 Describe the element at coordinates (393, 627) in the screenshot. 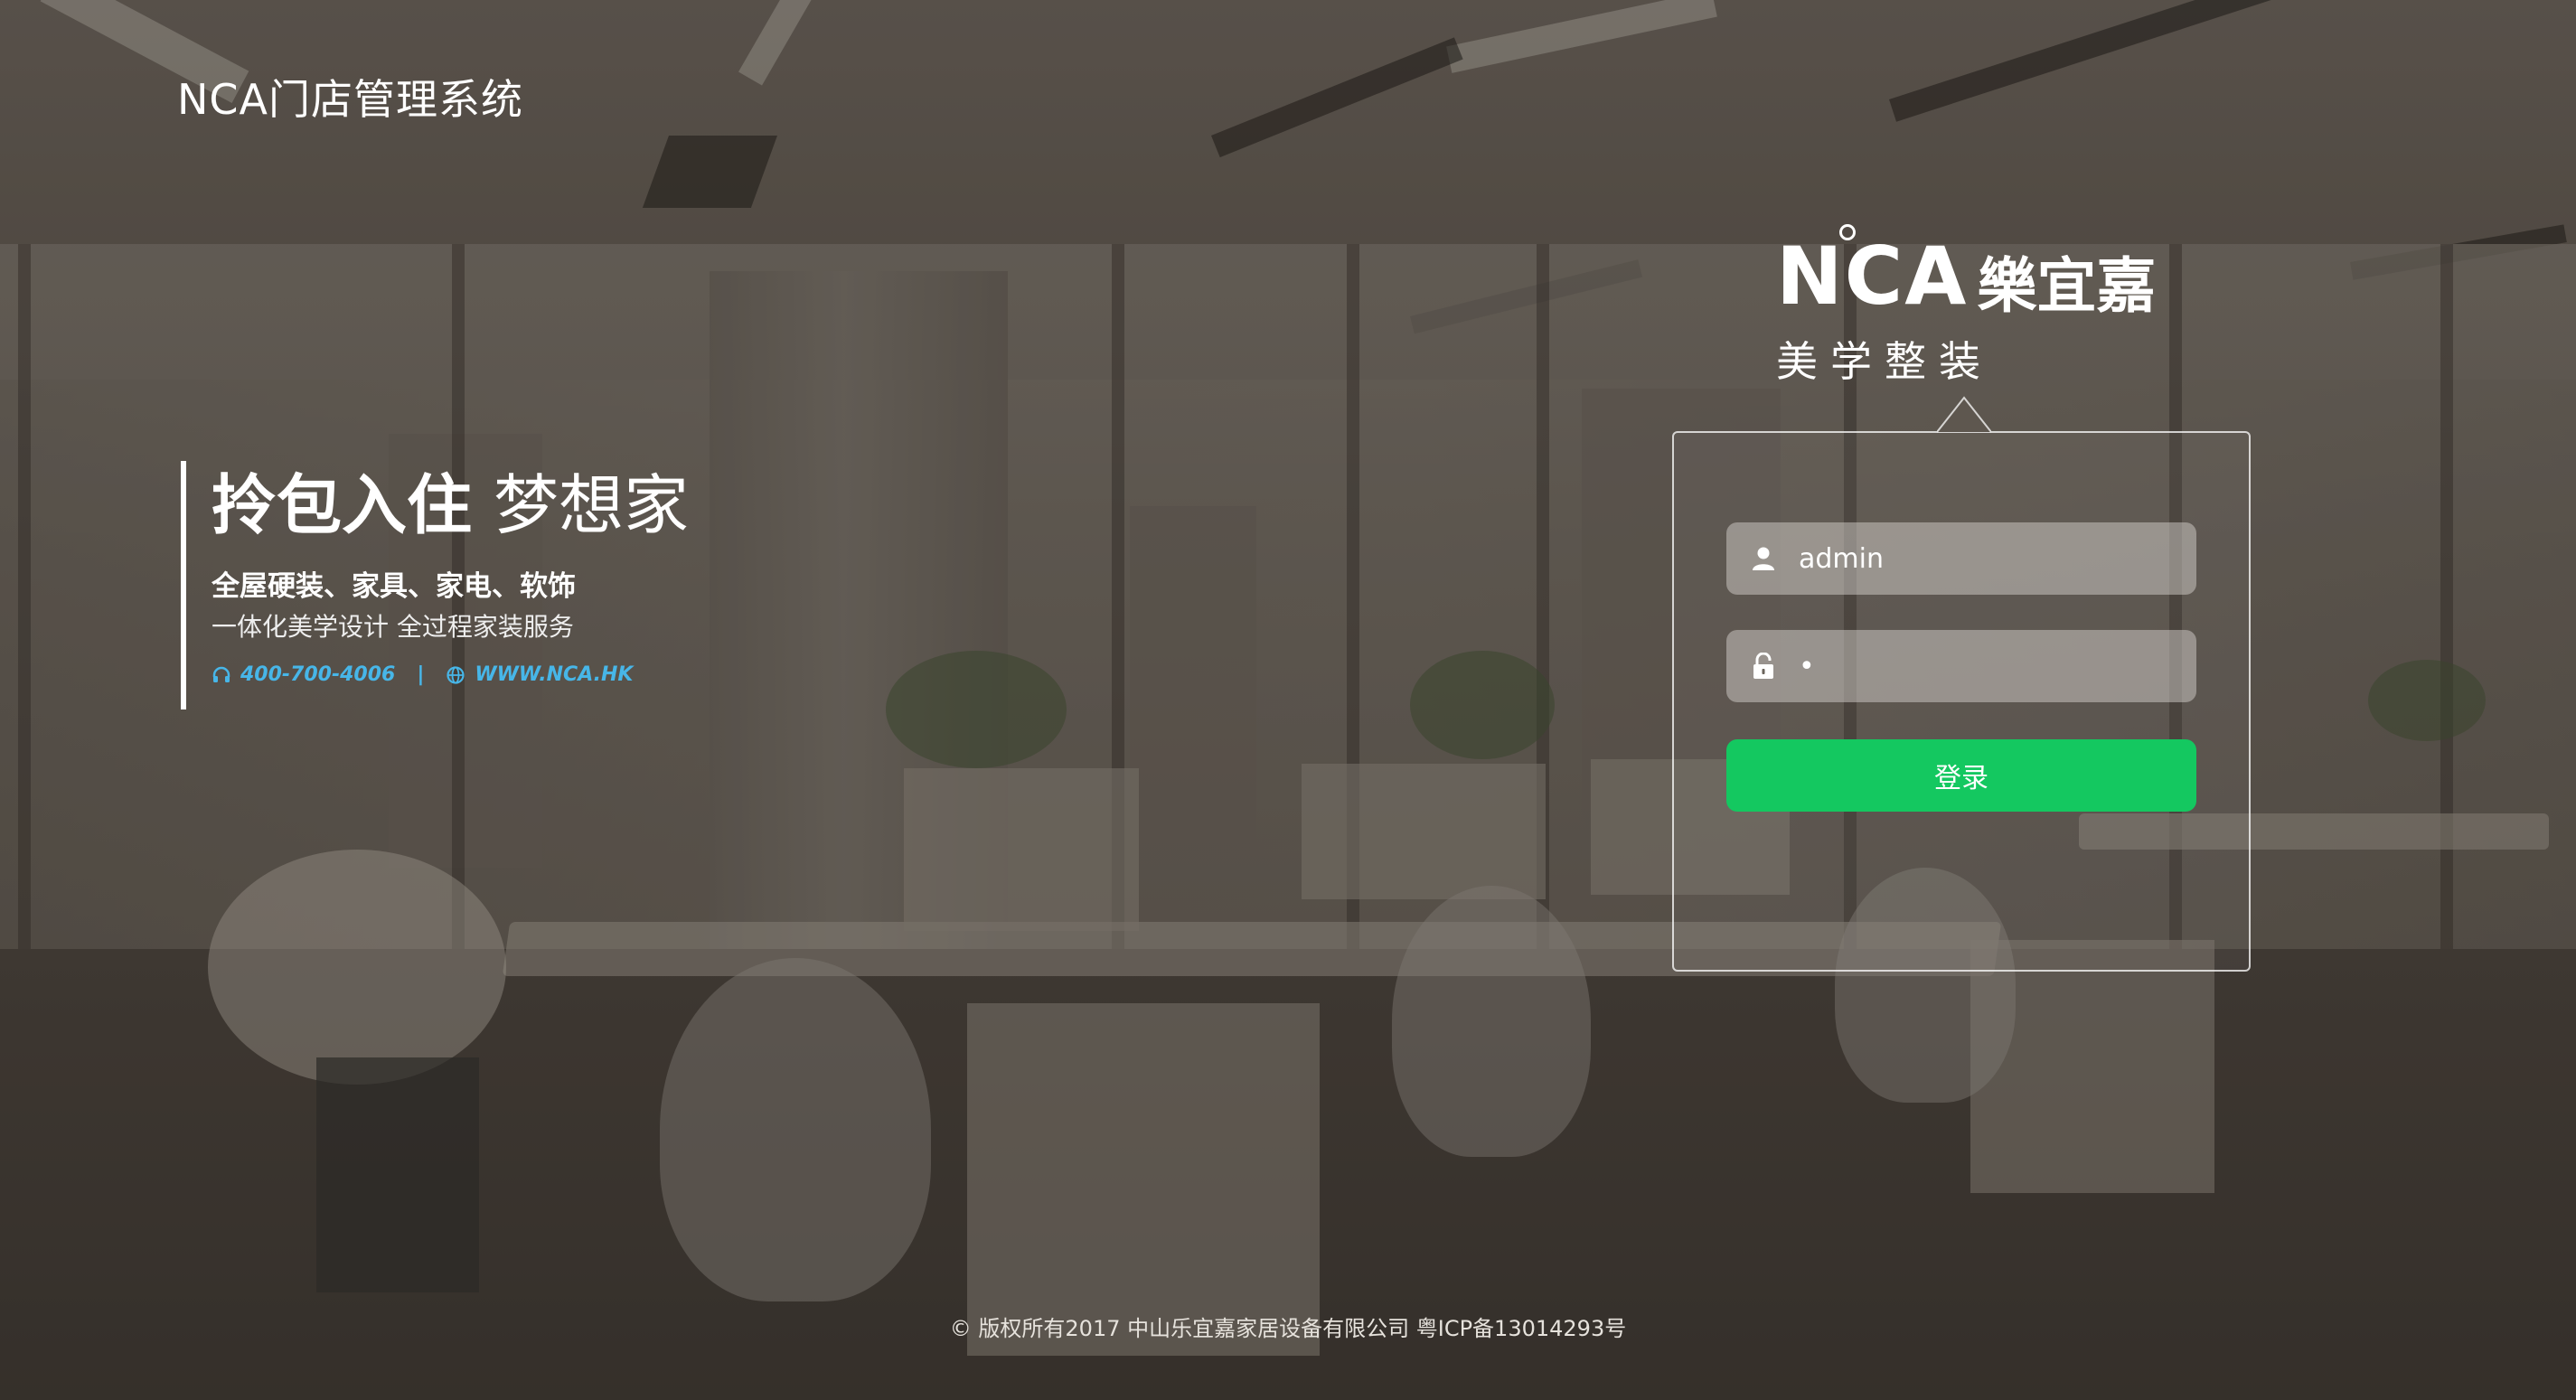

I see `slogan-description: 一体化美学设计 全过程家装服务` at that location.